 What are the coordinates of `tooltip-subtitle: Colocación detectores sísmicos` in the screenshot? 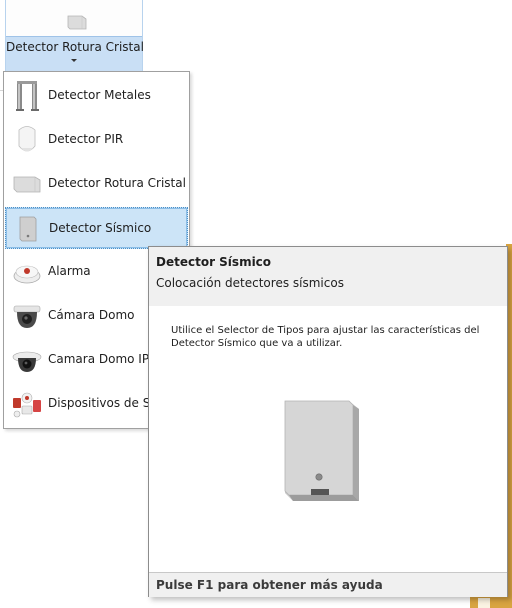 It's located at (250, 283).